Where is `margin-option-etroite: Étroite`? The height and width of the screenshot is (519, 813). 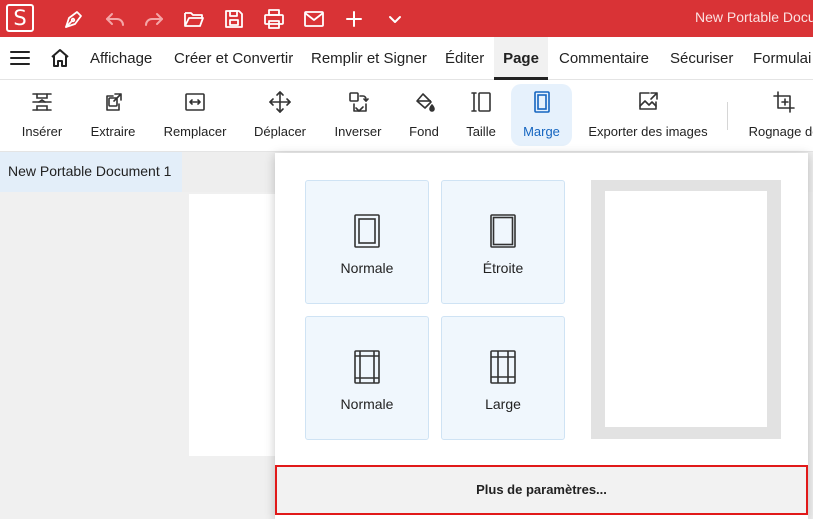 margin-option-etroite: Étroite is located at coordinates (503, 242).